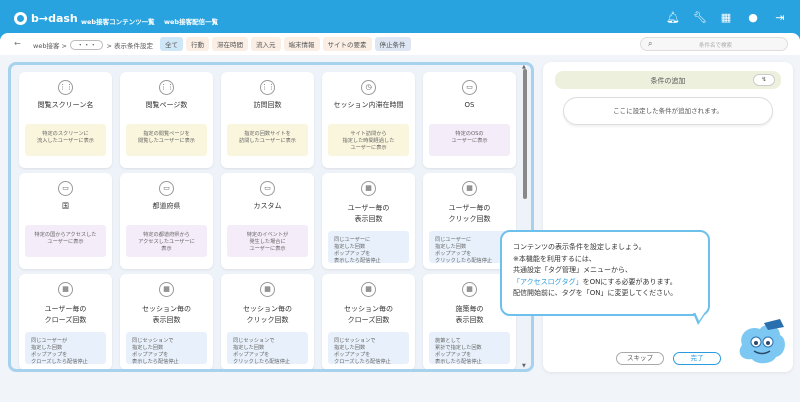 This screenshot has height=402, width=800. I want to click on card-description: 指定の閲覧ページを 閲覧したユーザーに表示, so click(166, 140).